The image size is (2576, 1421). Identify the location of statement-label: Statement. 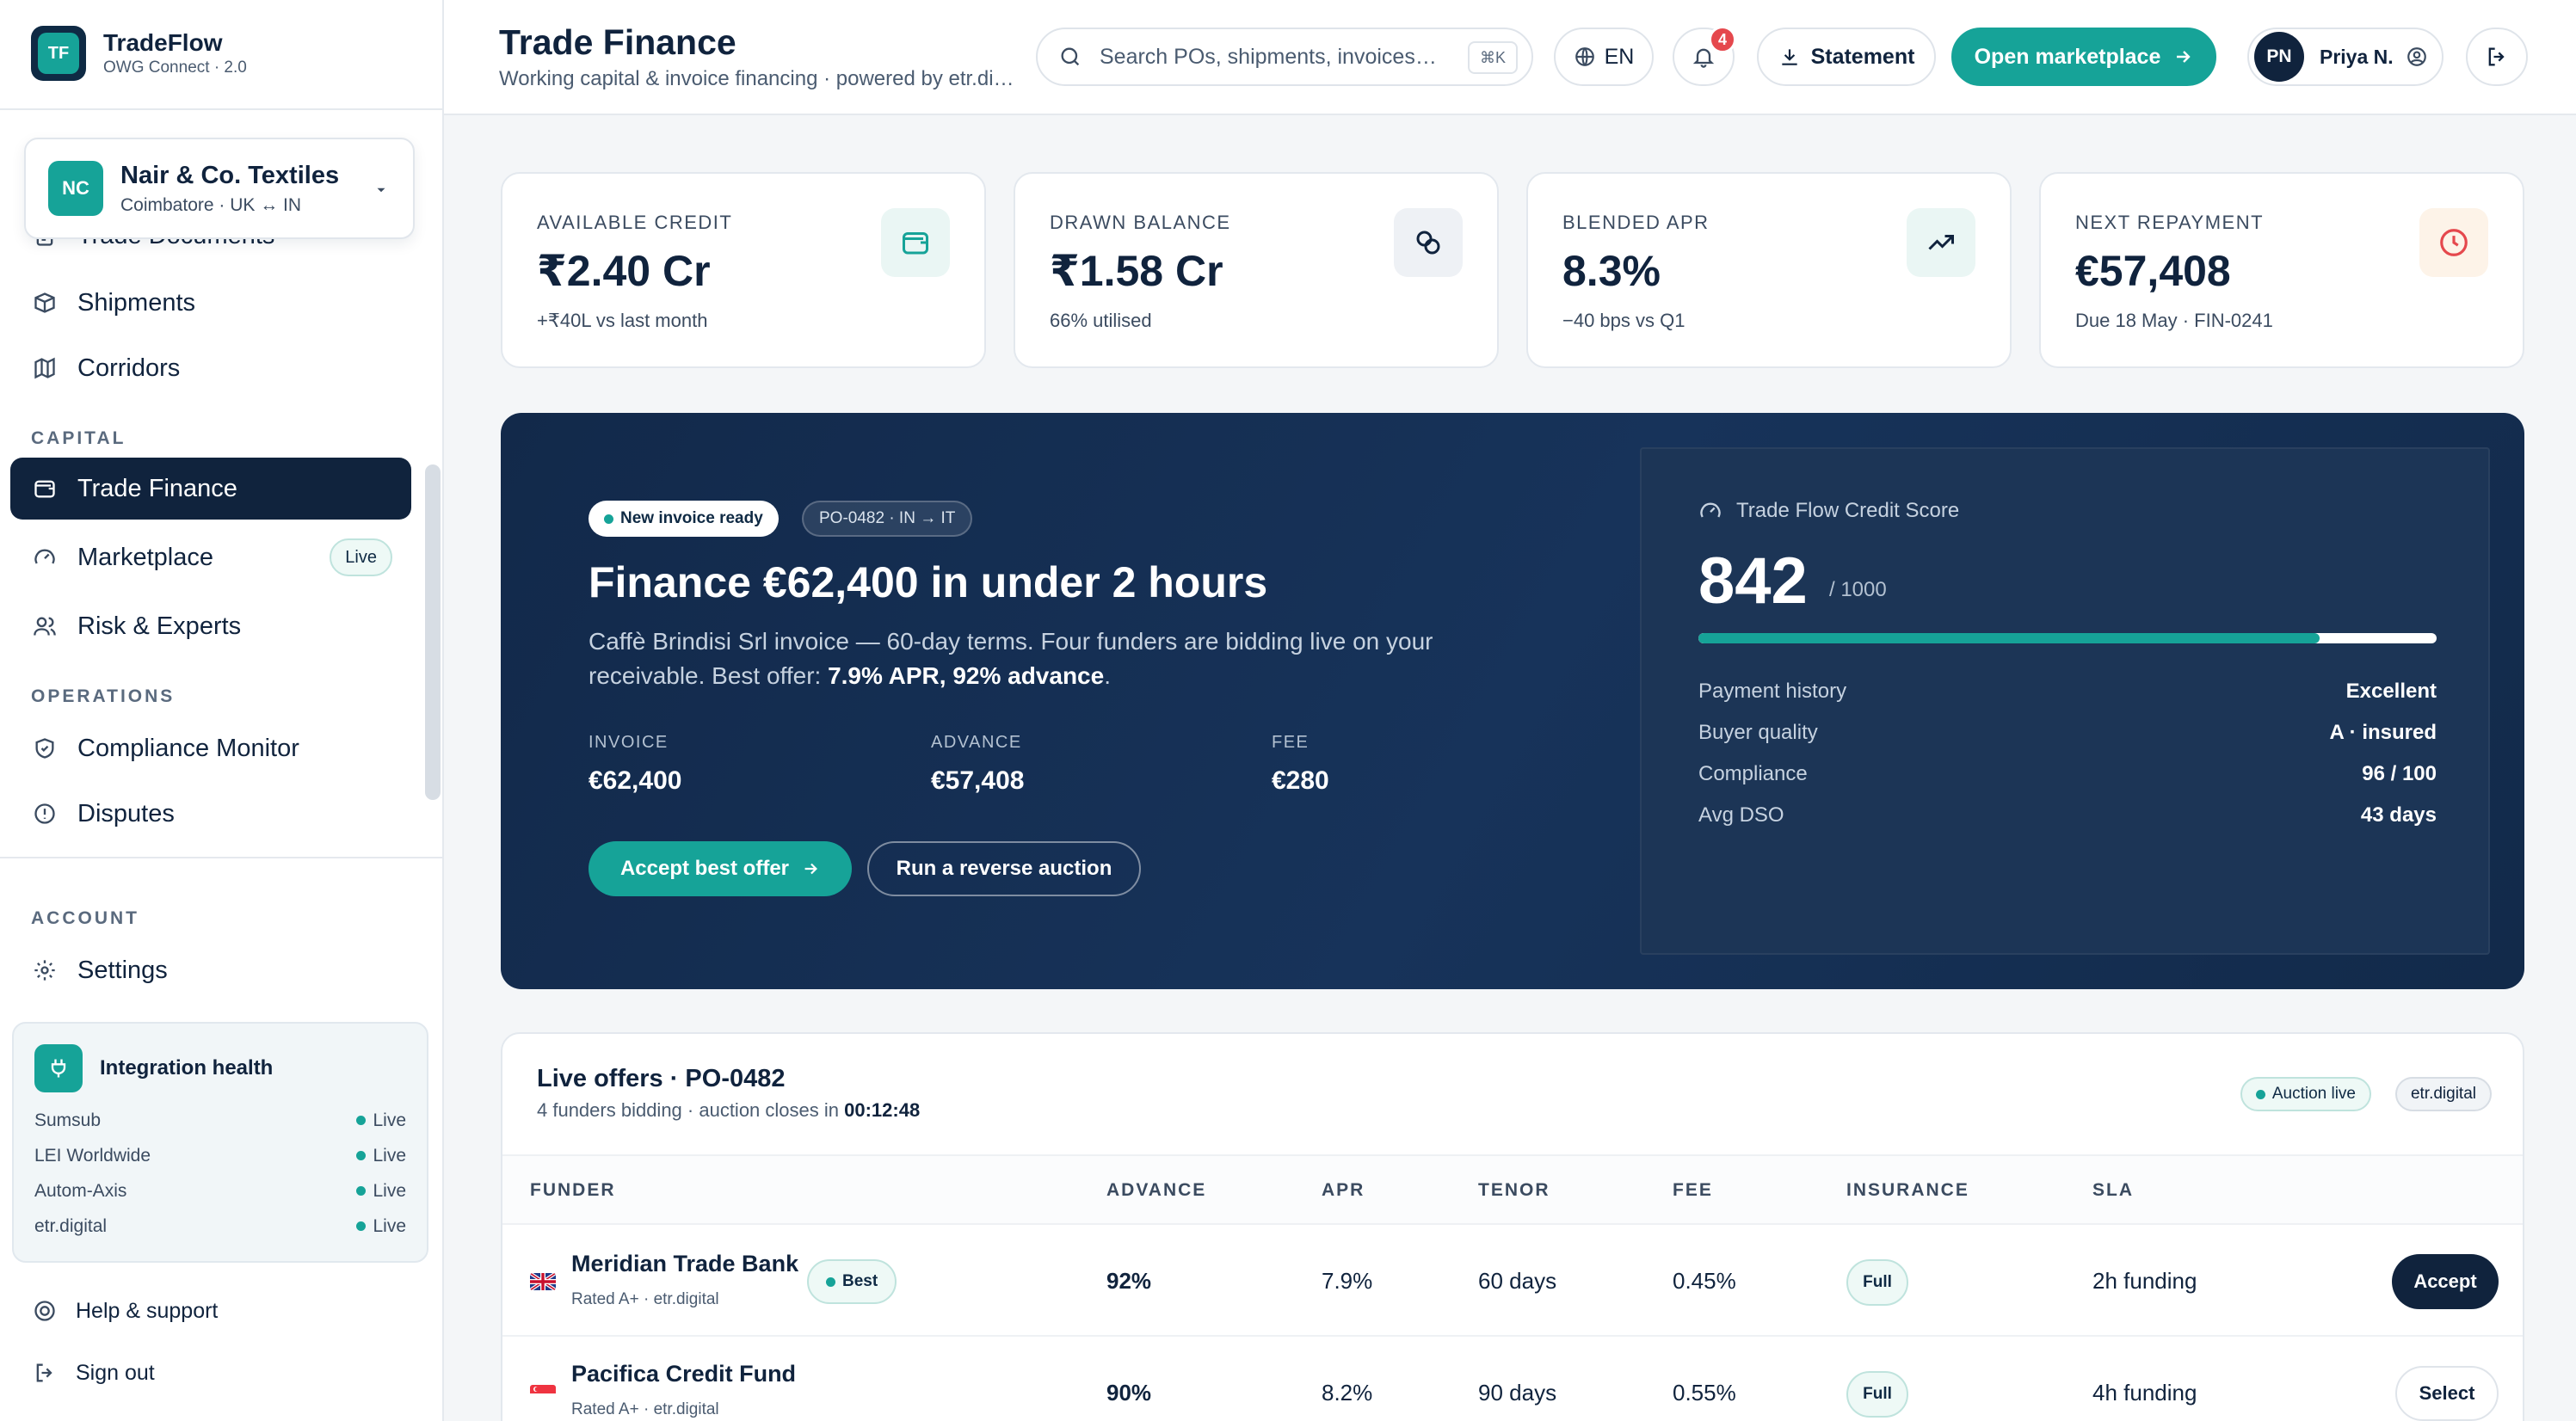
(1862, 56).